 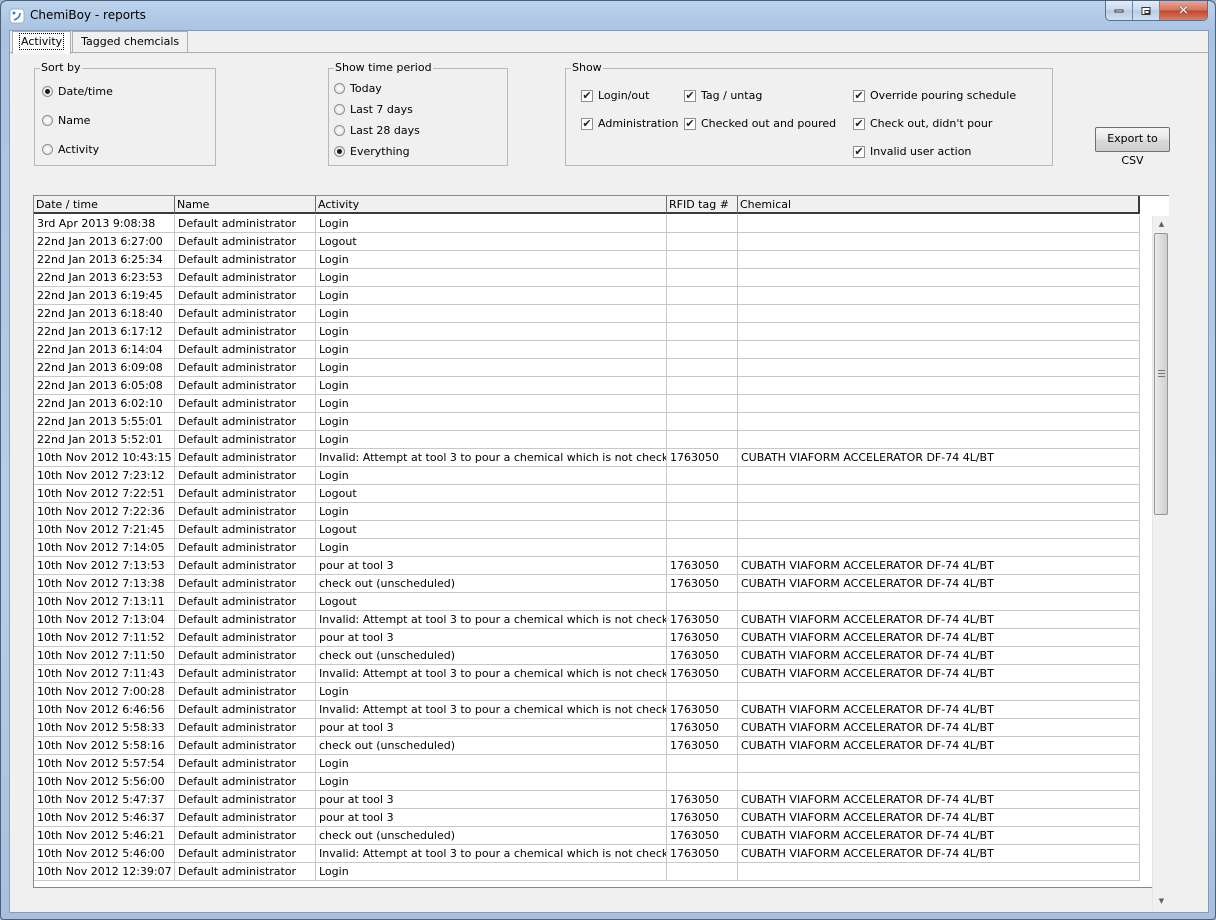 What do you see at coordinates (104, 601) in the screenshot?
I see `cell-datetime: 10th Nov 2012 7:13:11` at bounding box center [104, 601].